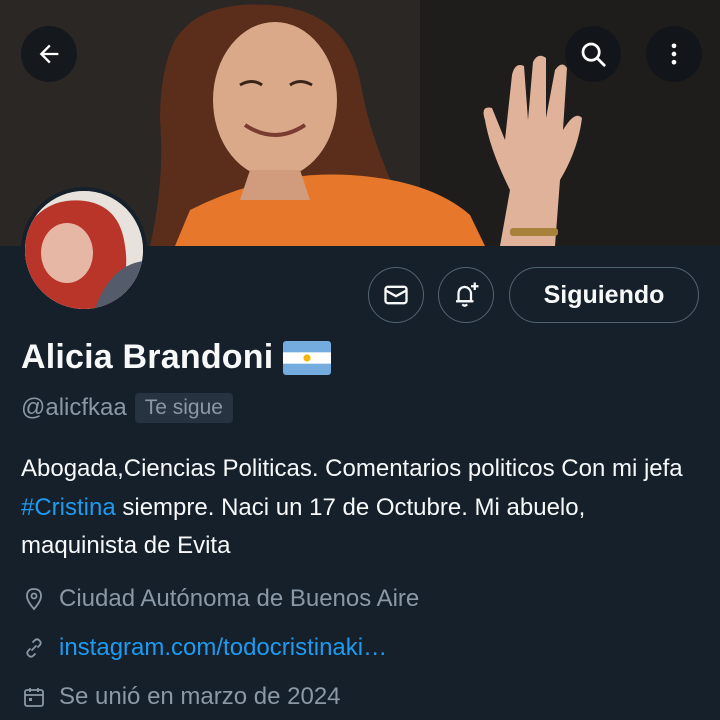  I want to click on arrow-left-icon, so click(49, 54).